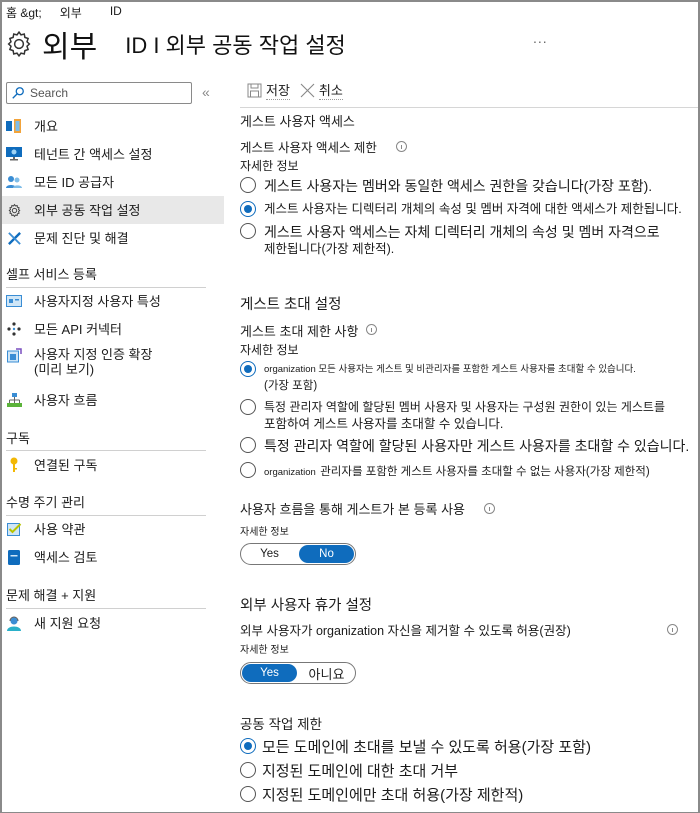 This screenshot has width=700, height=813. Describe the element at coordinates (415, 747) in the screenshot. I see `collab-option-1: 모든 도메인에 초대를 보낼 수 있도록 허용(가장 포함)` at that location.